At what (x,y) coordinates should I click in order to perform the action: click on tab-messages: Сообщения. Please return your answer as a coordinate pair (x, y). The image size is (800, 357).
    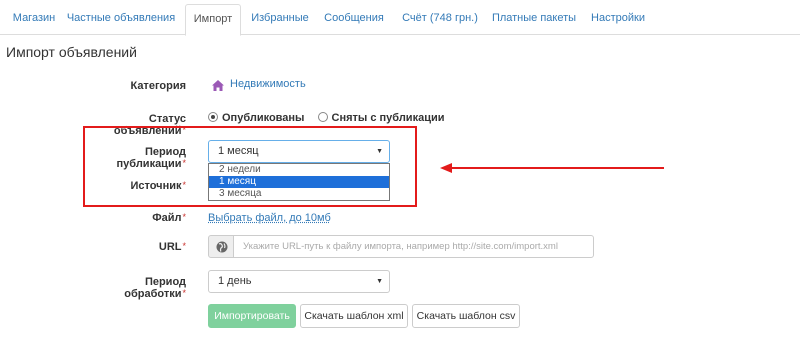
    Looking at the image, I should click on (354, 19).